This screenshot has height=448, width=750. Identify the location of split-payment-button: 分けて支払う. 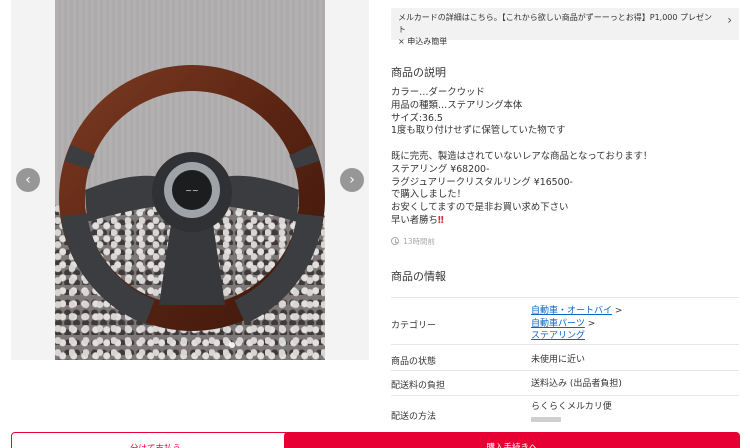
(155, 440).